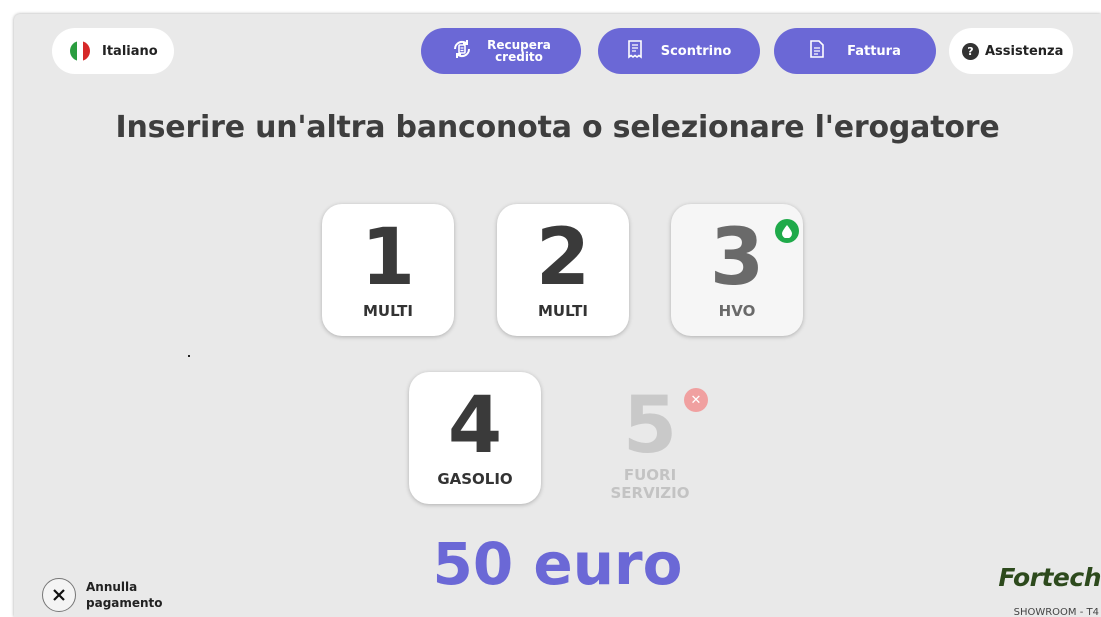 Image resolution: width=1101 pixels, height=617 pixels. I want to click on recupera-credito-button: Recupera credito, so click(501, 51).